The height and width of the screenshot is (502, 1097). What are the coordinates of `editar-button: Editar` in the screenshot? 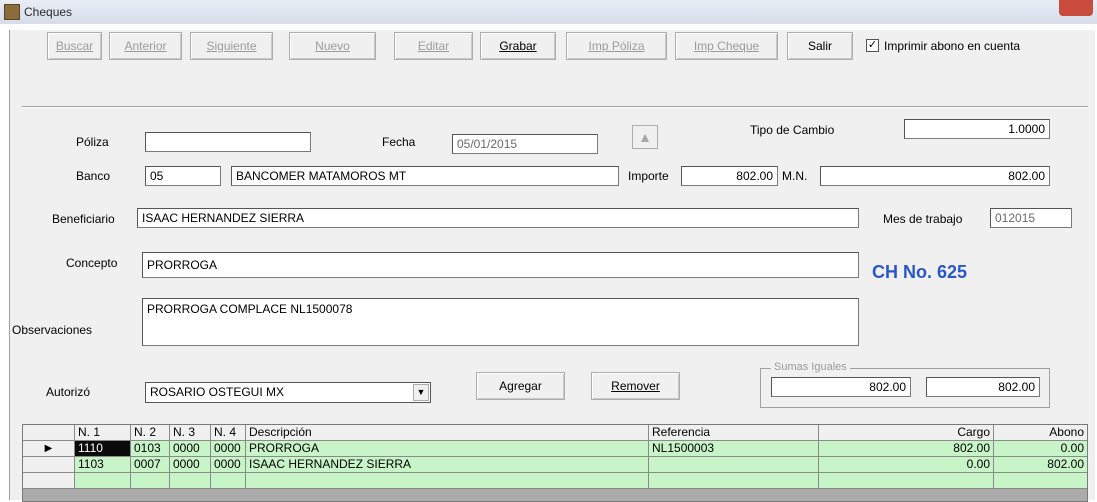 It's located at (433, 46).